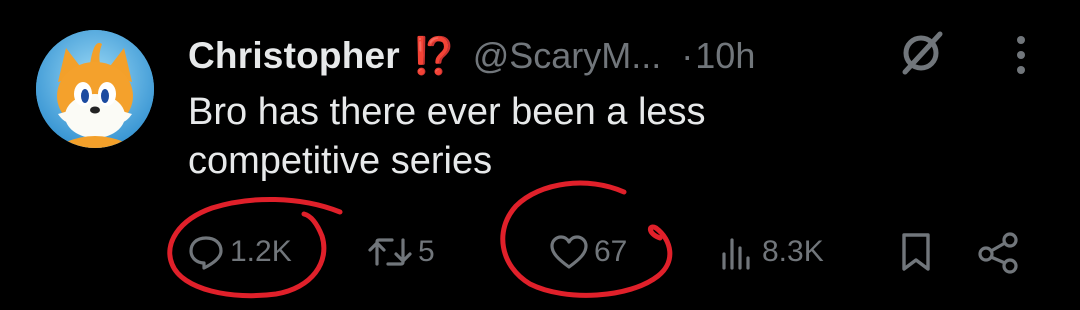  Describe the element at coordinates (390, 252) in the screenshot. I see `retweet-icon` at that location.